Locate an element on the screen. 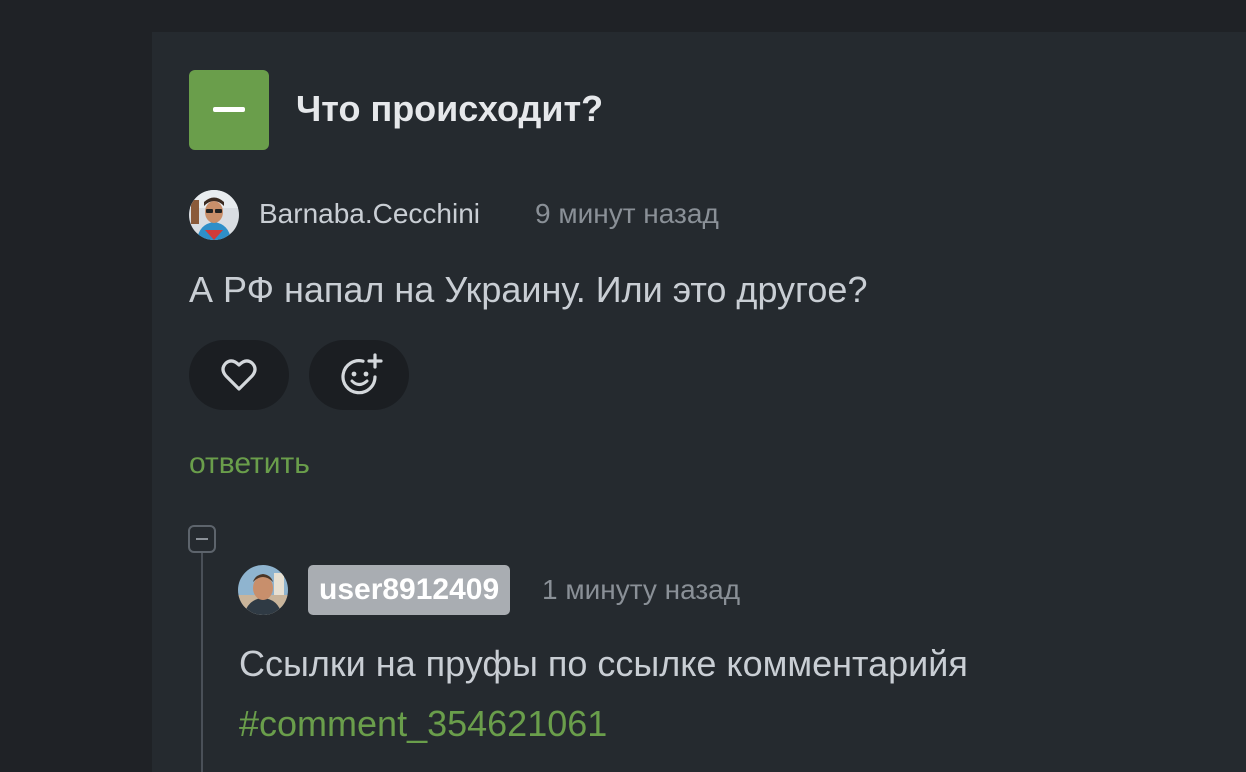 This screenshot has width=1246, height=772. comment-author-badge: user8912409 is located at coordinates (409, 590).